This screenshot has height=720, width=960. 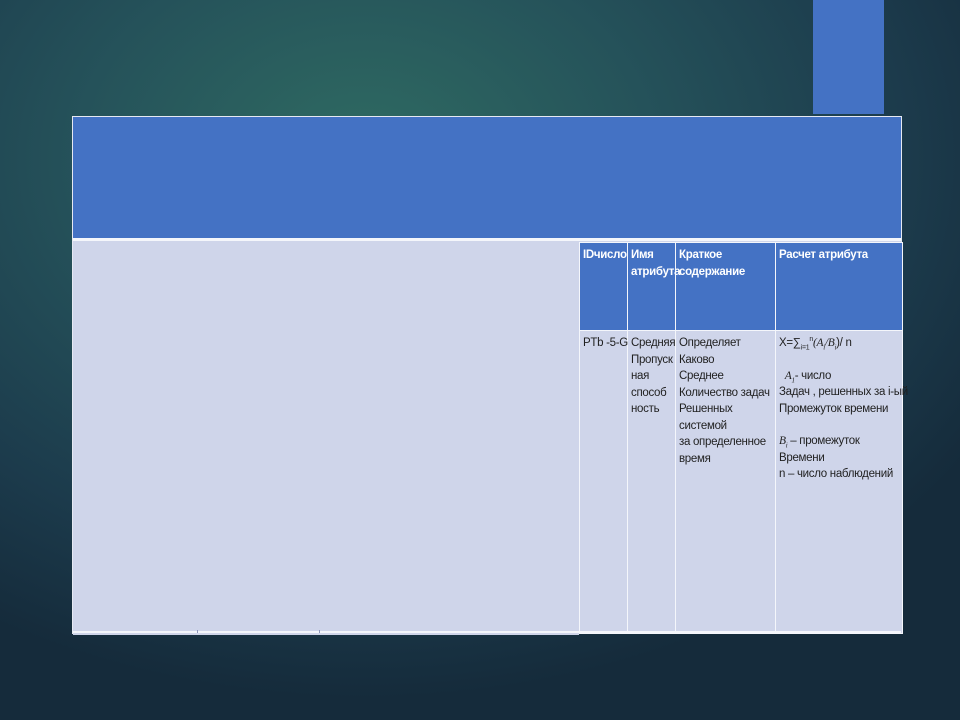 I want to click on summary-line: Решенных, so click(x=706, y=409).